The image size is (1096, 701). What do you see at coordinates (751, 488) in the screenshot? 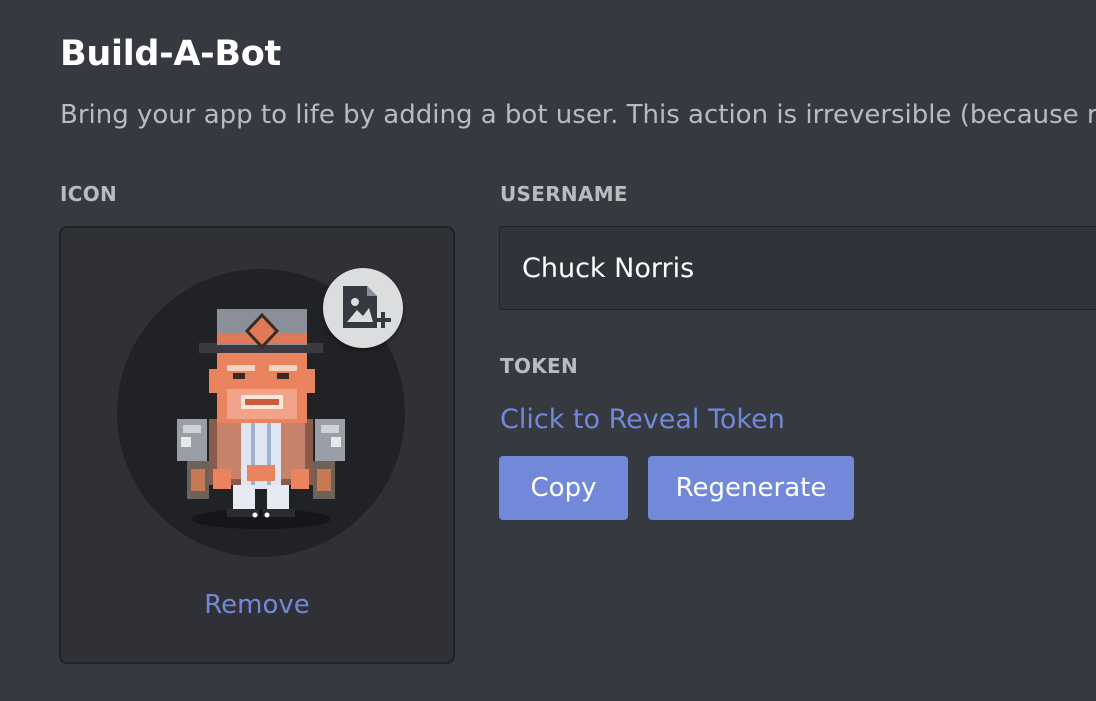
I see `regenerate-token-button: Regenerate` at bounding box center [751, 488].